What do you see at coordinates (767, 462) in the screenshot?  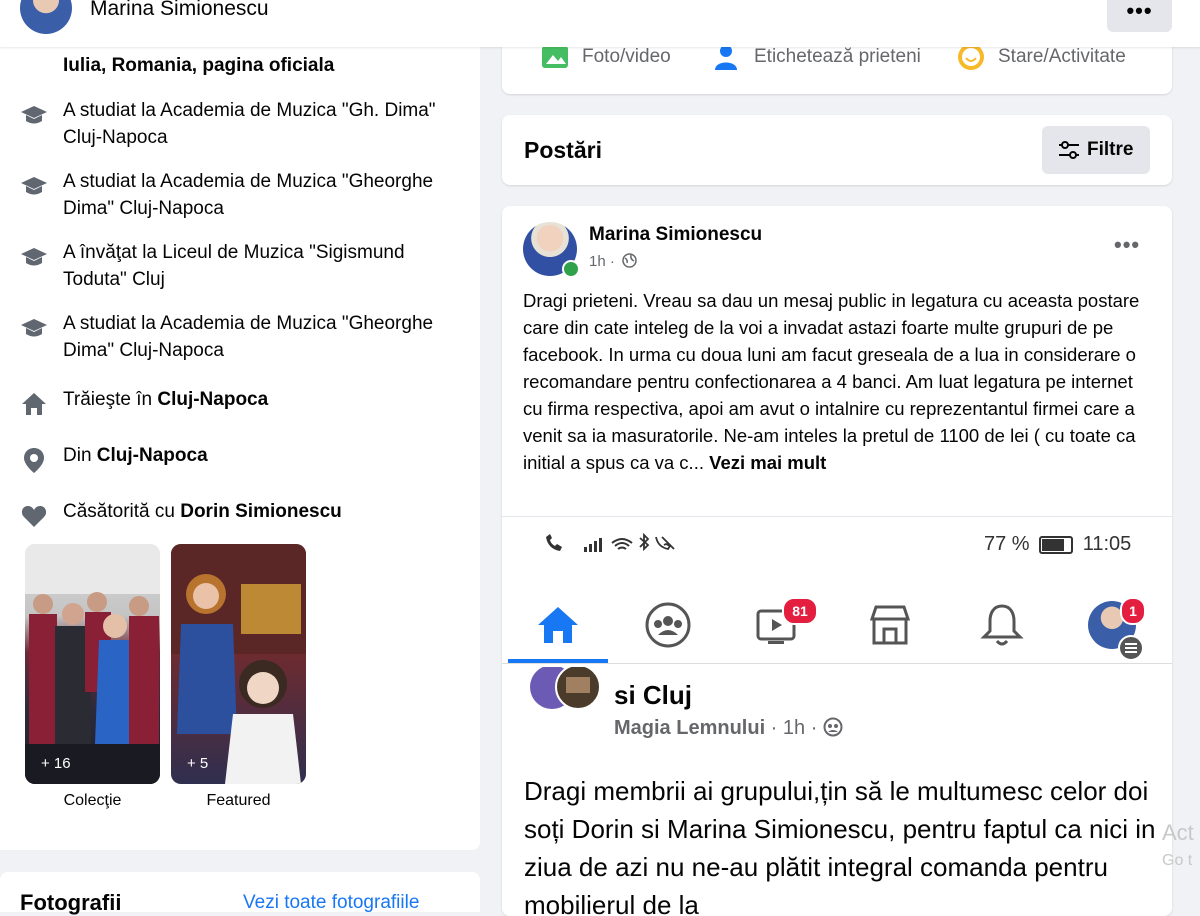 I see `see-more-link: Vezi mai mult` at bounding box center [767, 462].